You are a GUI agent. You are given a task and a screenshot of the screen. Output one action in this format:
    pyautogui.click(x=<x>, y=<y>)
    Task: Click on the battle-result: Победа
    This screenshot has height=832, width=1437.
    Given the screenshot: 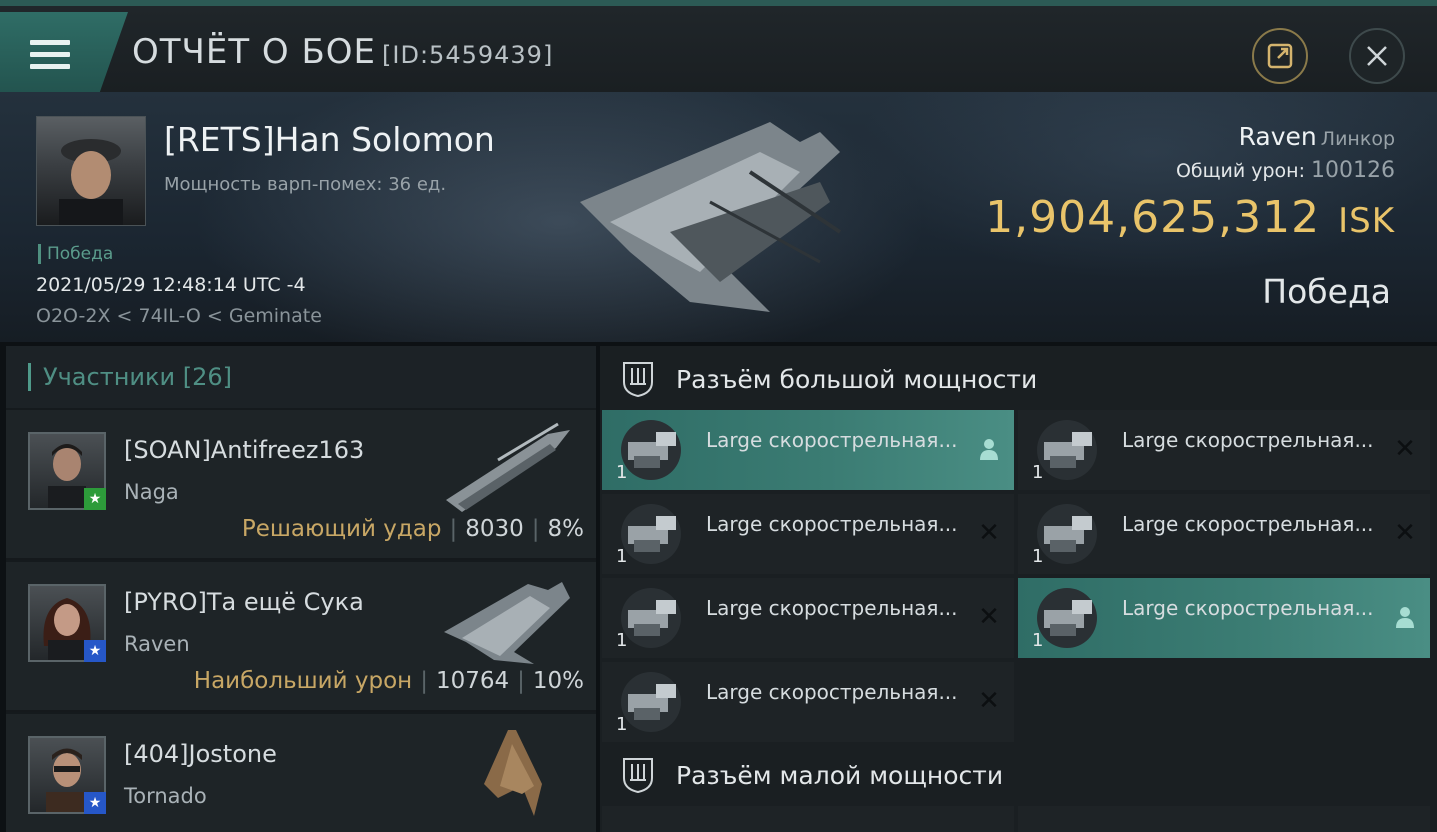 What is the action you would take?
    pyautogui.click(x=1326, y=291)
    